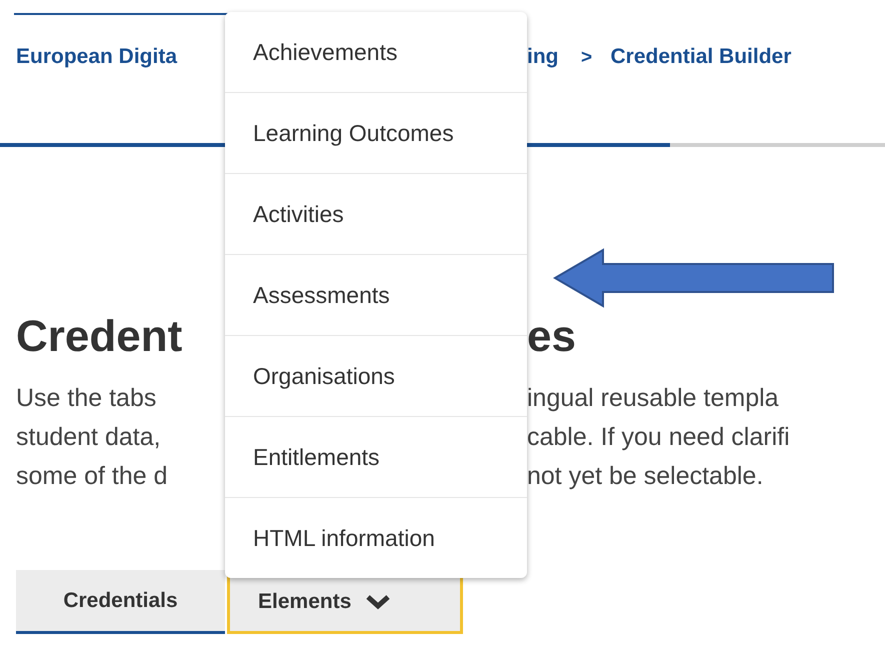  What do you see at coordinates (378, 602) in the screenshot?
I see `chevron-down-icon` at bounding box center [378, 602].